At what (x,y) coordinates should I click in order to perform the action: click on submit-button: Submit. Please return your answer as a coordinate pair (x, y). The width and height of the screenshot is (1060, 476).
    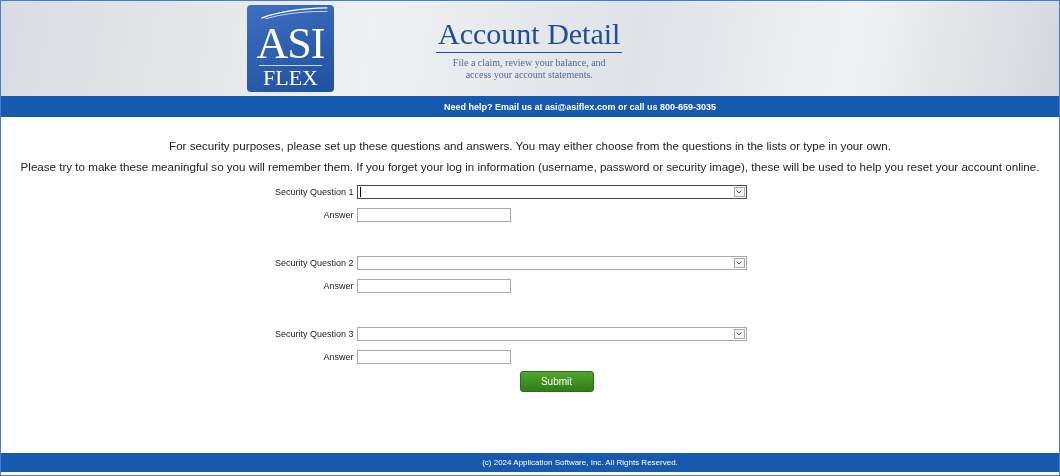
    Looking at the image, I should click on (556, 381).